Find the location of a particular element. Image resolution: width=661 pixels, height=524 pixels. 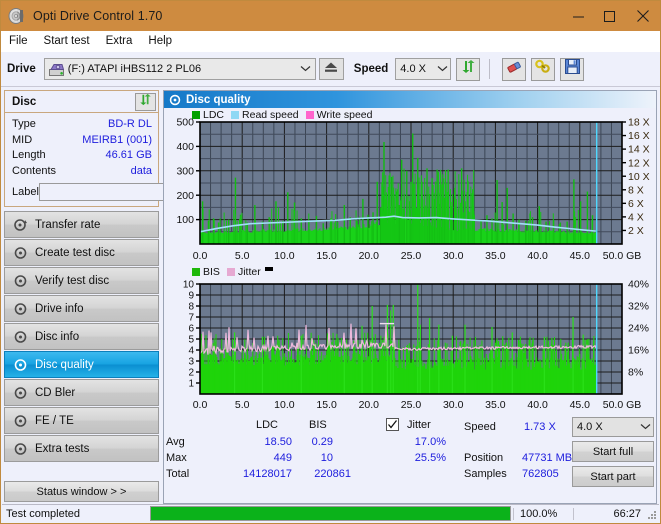

transfer-rate-icon is located at coordinates (21, 225).